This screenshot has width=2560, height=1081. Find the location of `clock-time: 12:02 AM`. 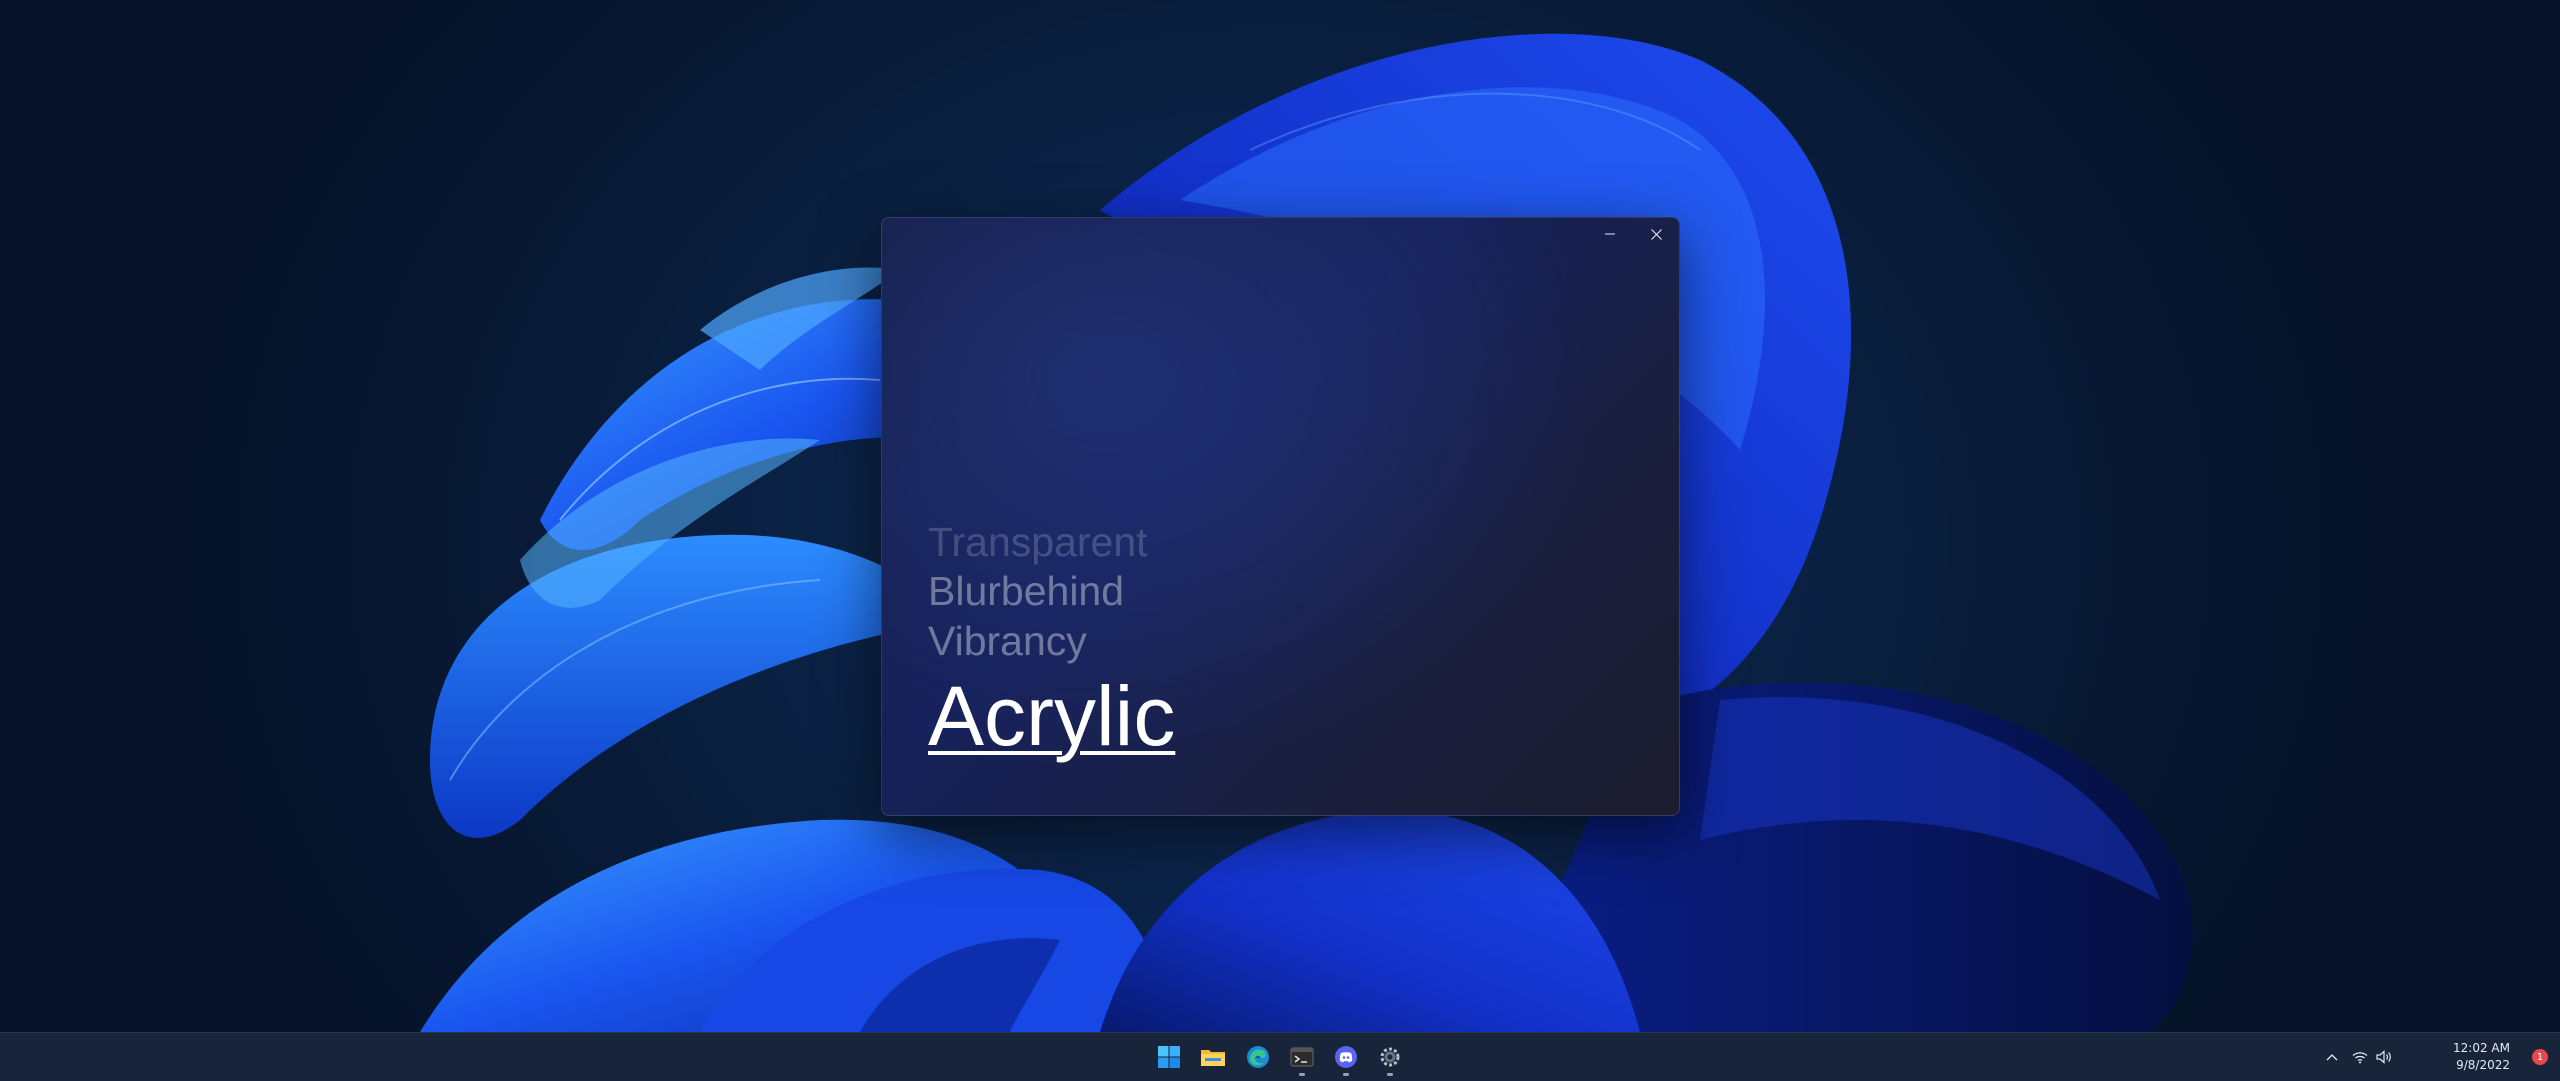

clock-time: 12:02 AM is located at coordinates (2481, 1048).